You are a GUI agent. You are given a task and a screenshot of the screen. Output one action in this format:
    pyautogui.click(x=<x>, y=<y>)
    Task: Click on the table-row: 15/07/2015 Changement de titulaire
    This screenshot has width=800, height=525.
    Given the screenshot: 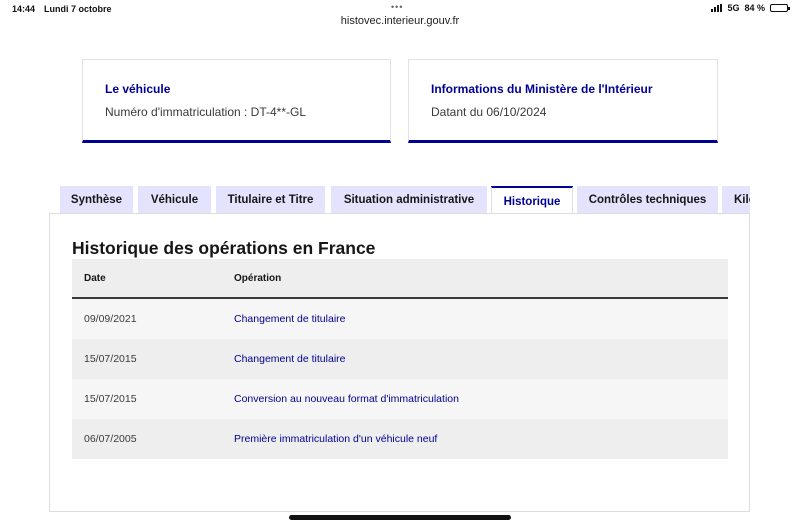 What is the action you would take?
    pyautogui.click(x=400, y=359)
    